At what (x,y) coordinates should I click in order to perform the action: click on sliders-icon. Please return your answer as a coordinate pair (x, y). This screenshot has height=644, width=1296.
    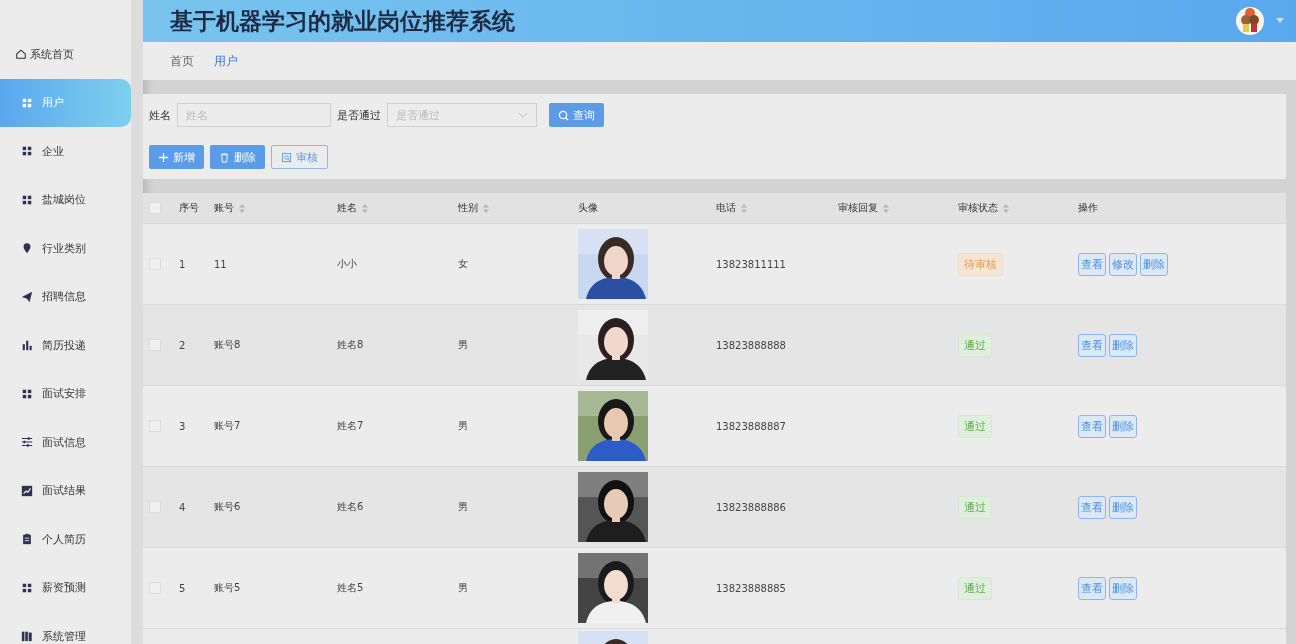
    Looking at the image, I should click on (27, 442).